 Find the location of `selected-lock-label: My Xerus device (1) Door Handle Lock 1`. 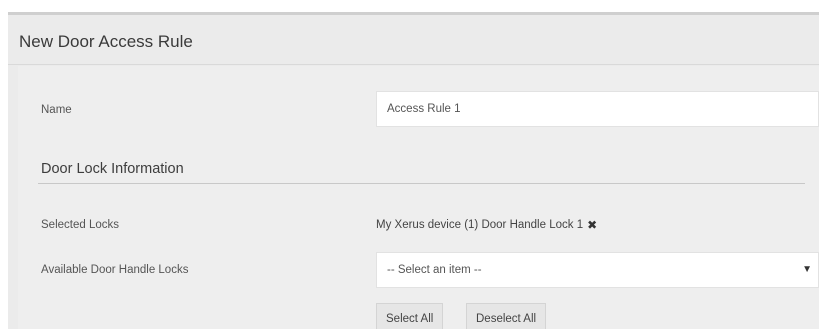

selected-lock-label: My Xerus device (1) Door Handle Lock 1 is located at coordinates (480, 225).